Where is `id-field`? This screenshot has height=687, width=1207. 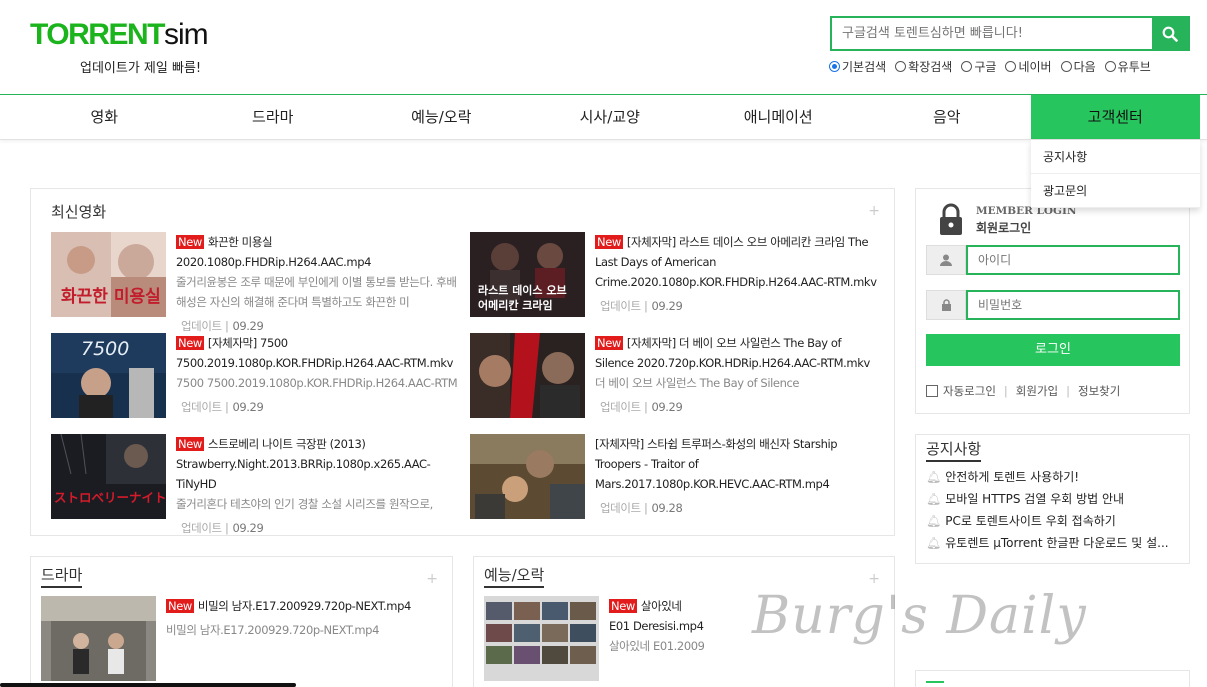
id-field is located at coordinates (1053, 260).